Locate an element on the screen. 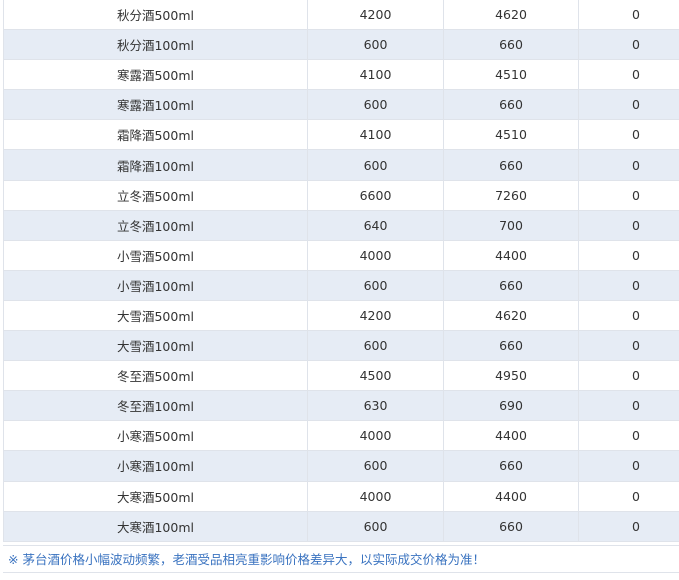 Image resolution: width=679 pixels, height=580 pixels. product-name-cell: 小寒酒100ml is located at coordinates (155, 466).